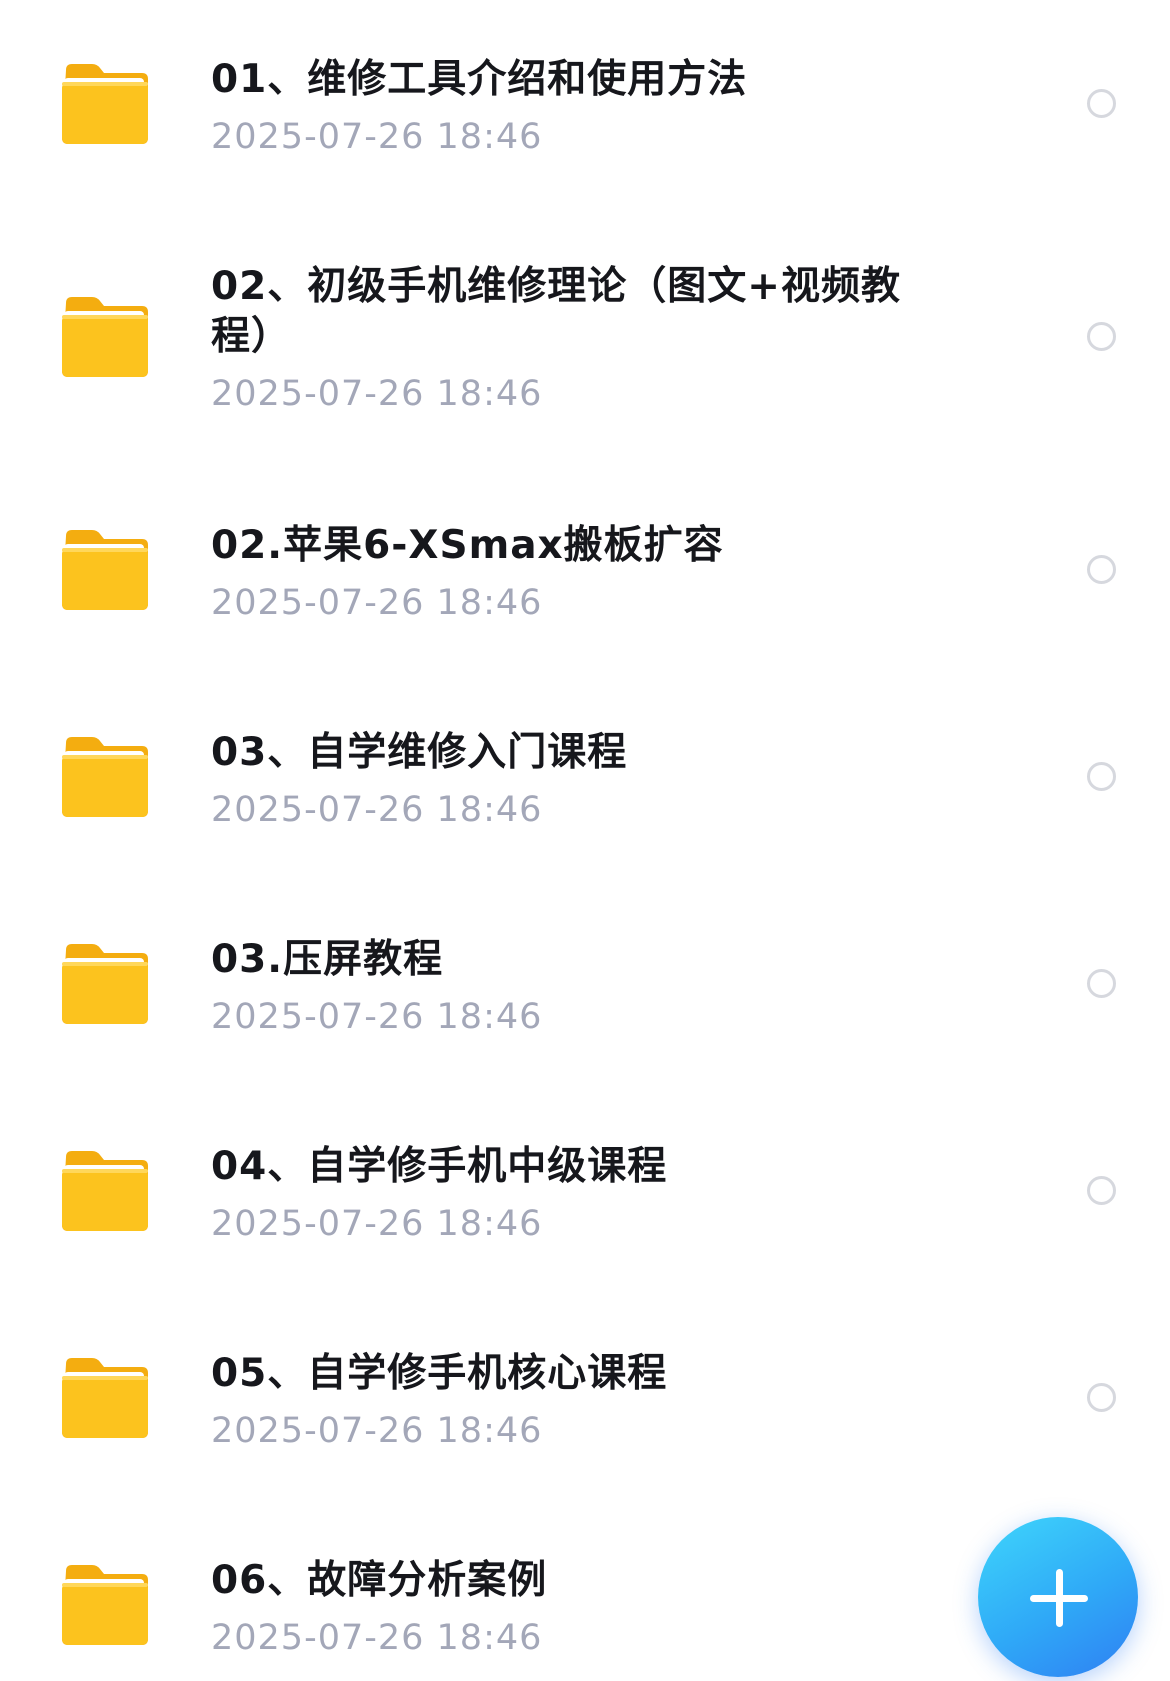  What do you see at coordinates (439, 1166) in the screenshot?
I see `file-name: 04、自学修手机中级课程` at bounding box center [439, 1166].